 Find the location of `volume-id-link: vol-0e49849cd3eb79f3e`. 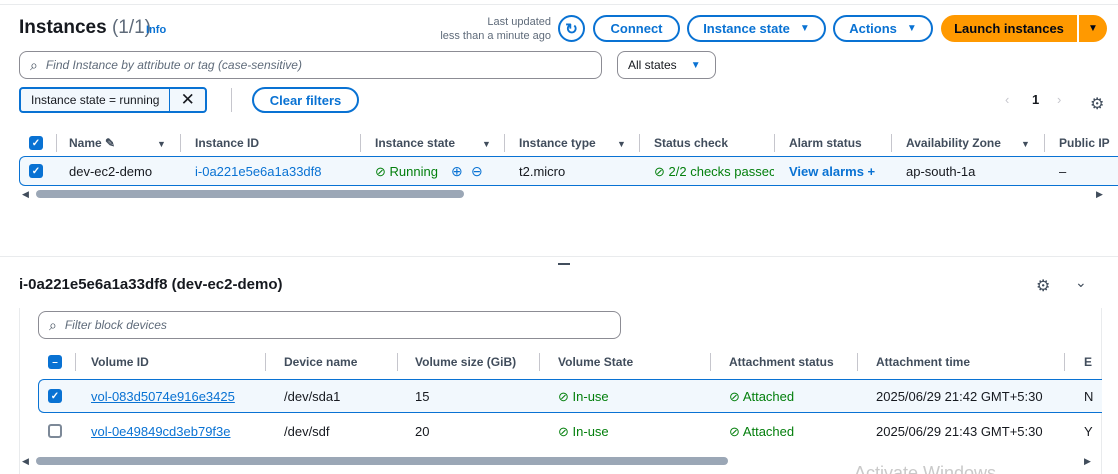

volume-id-link: vol-0e49849cd3eb79f3e is located at coordinates (161, 431).